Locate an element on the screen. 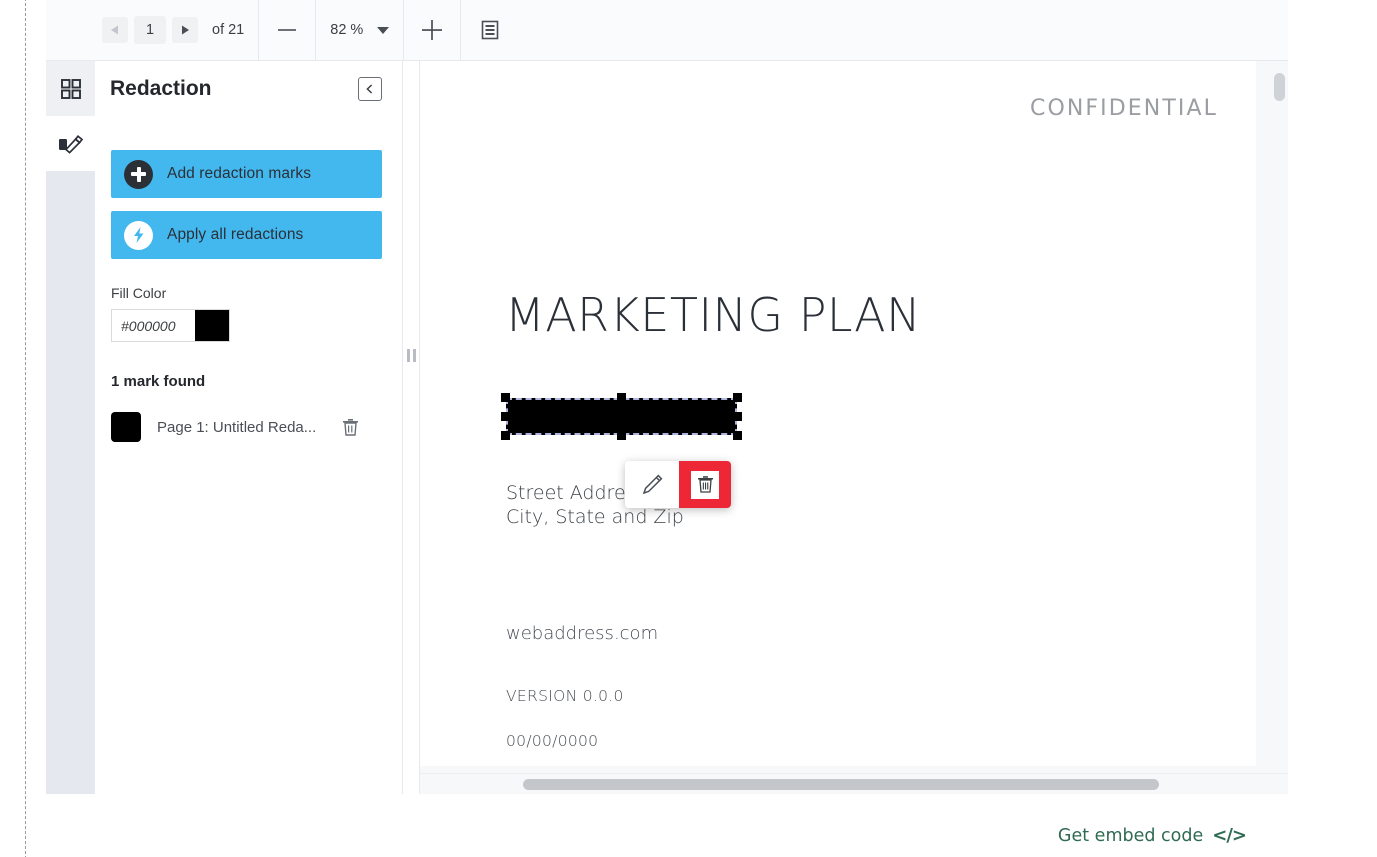 This screenshot has width=1377, height=857. fill-color-input is located at coordinates (153, 325).